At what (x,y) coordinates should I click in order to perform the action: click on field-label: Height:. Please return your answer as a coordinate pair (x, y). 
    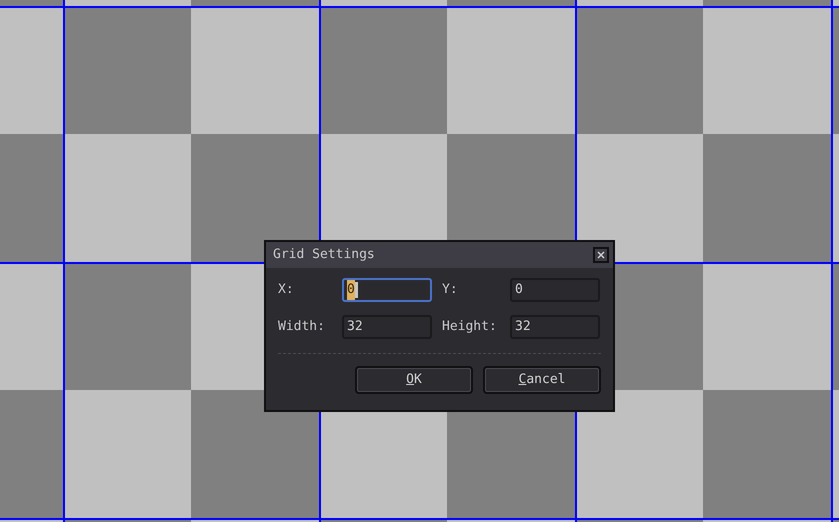
    Looking at the image, I should click on (470, 327).